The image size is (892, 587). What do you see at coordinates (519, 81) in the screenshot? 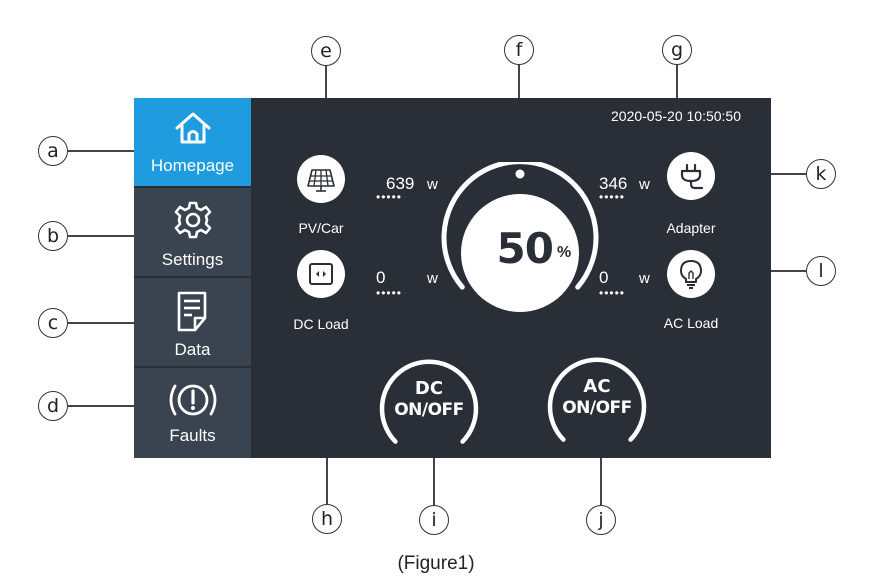
I see `leader-f` at bounding box center [519, 81].